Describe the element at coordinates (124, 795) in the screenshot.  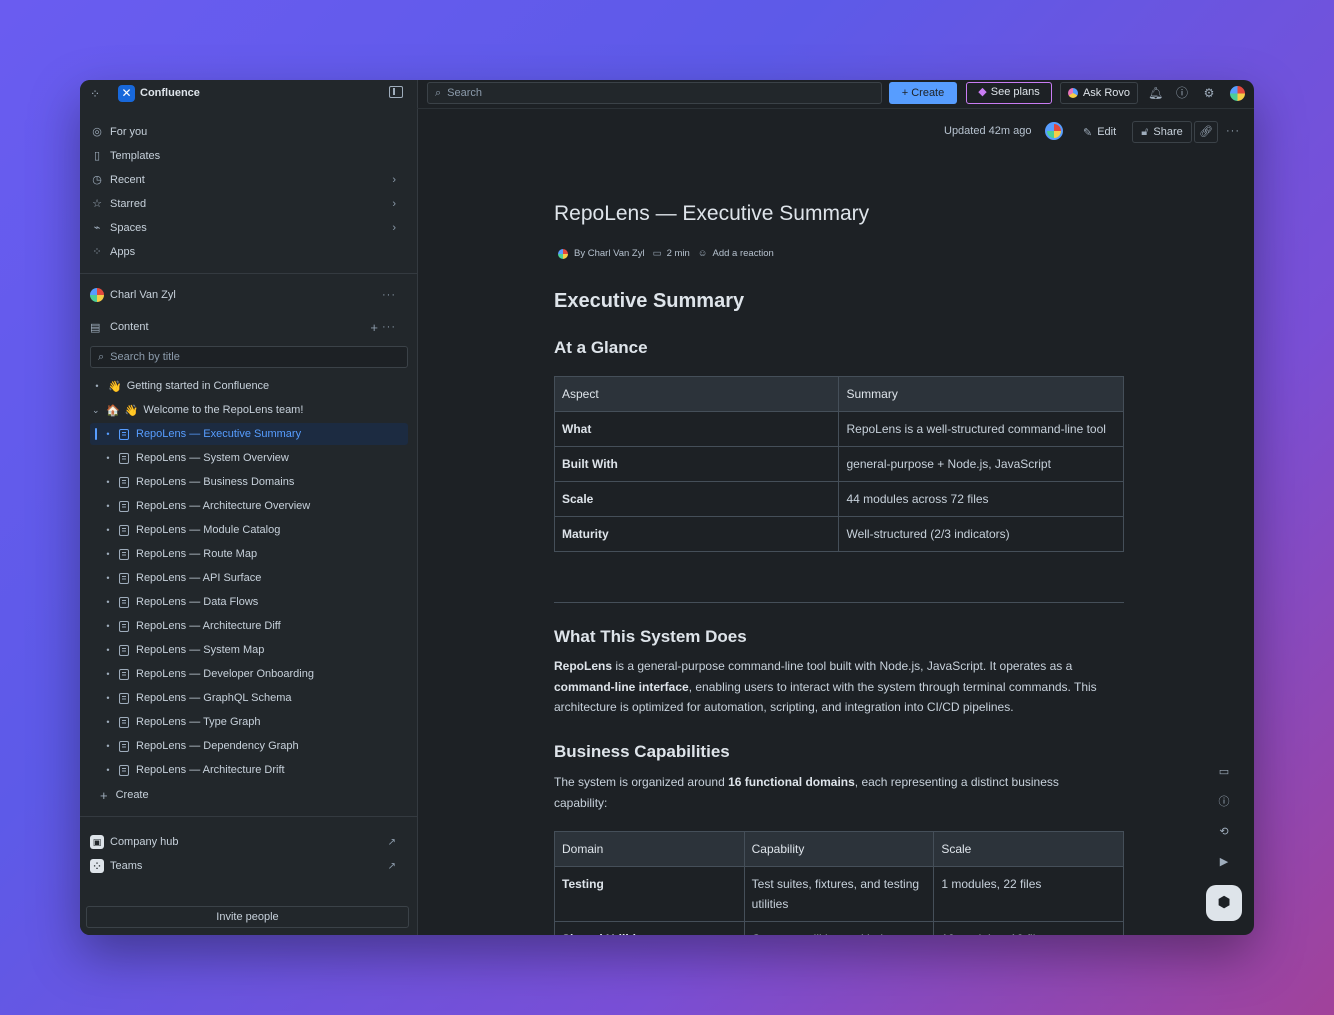
I see `create-page-button: + Create` at that location.